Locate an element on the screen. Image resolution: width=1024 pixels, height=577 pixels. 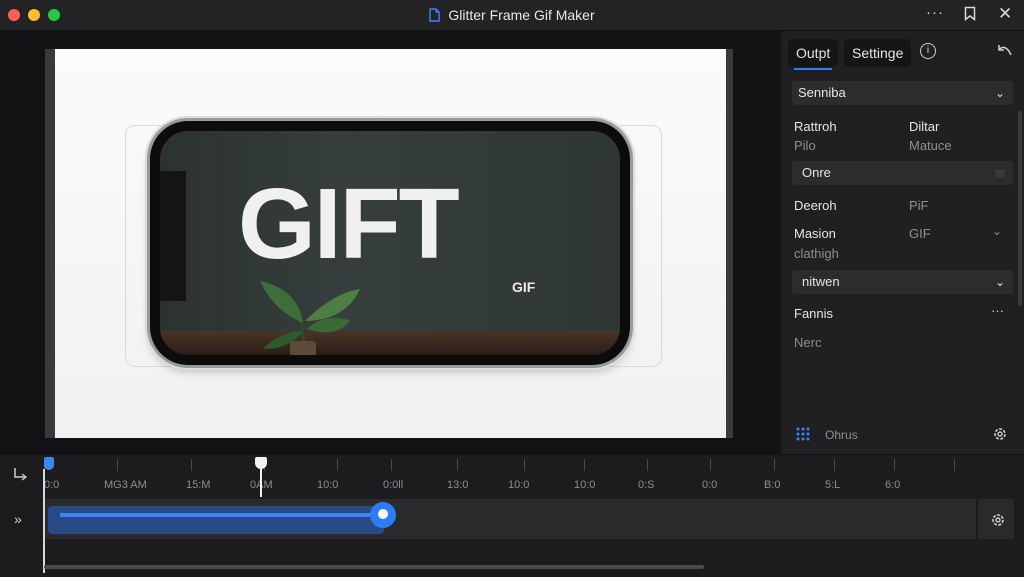
preview-badge: GIF is located at coordinates (524, 287).